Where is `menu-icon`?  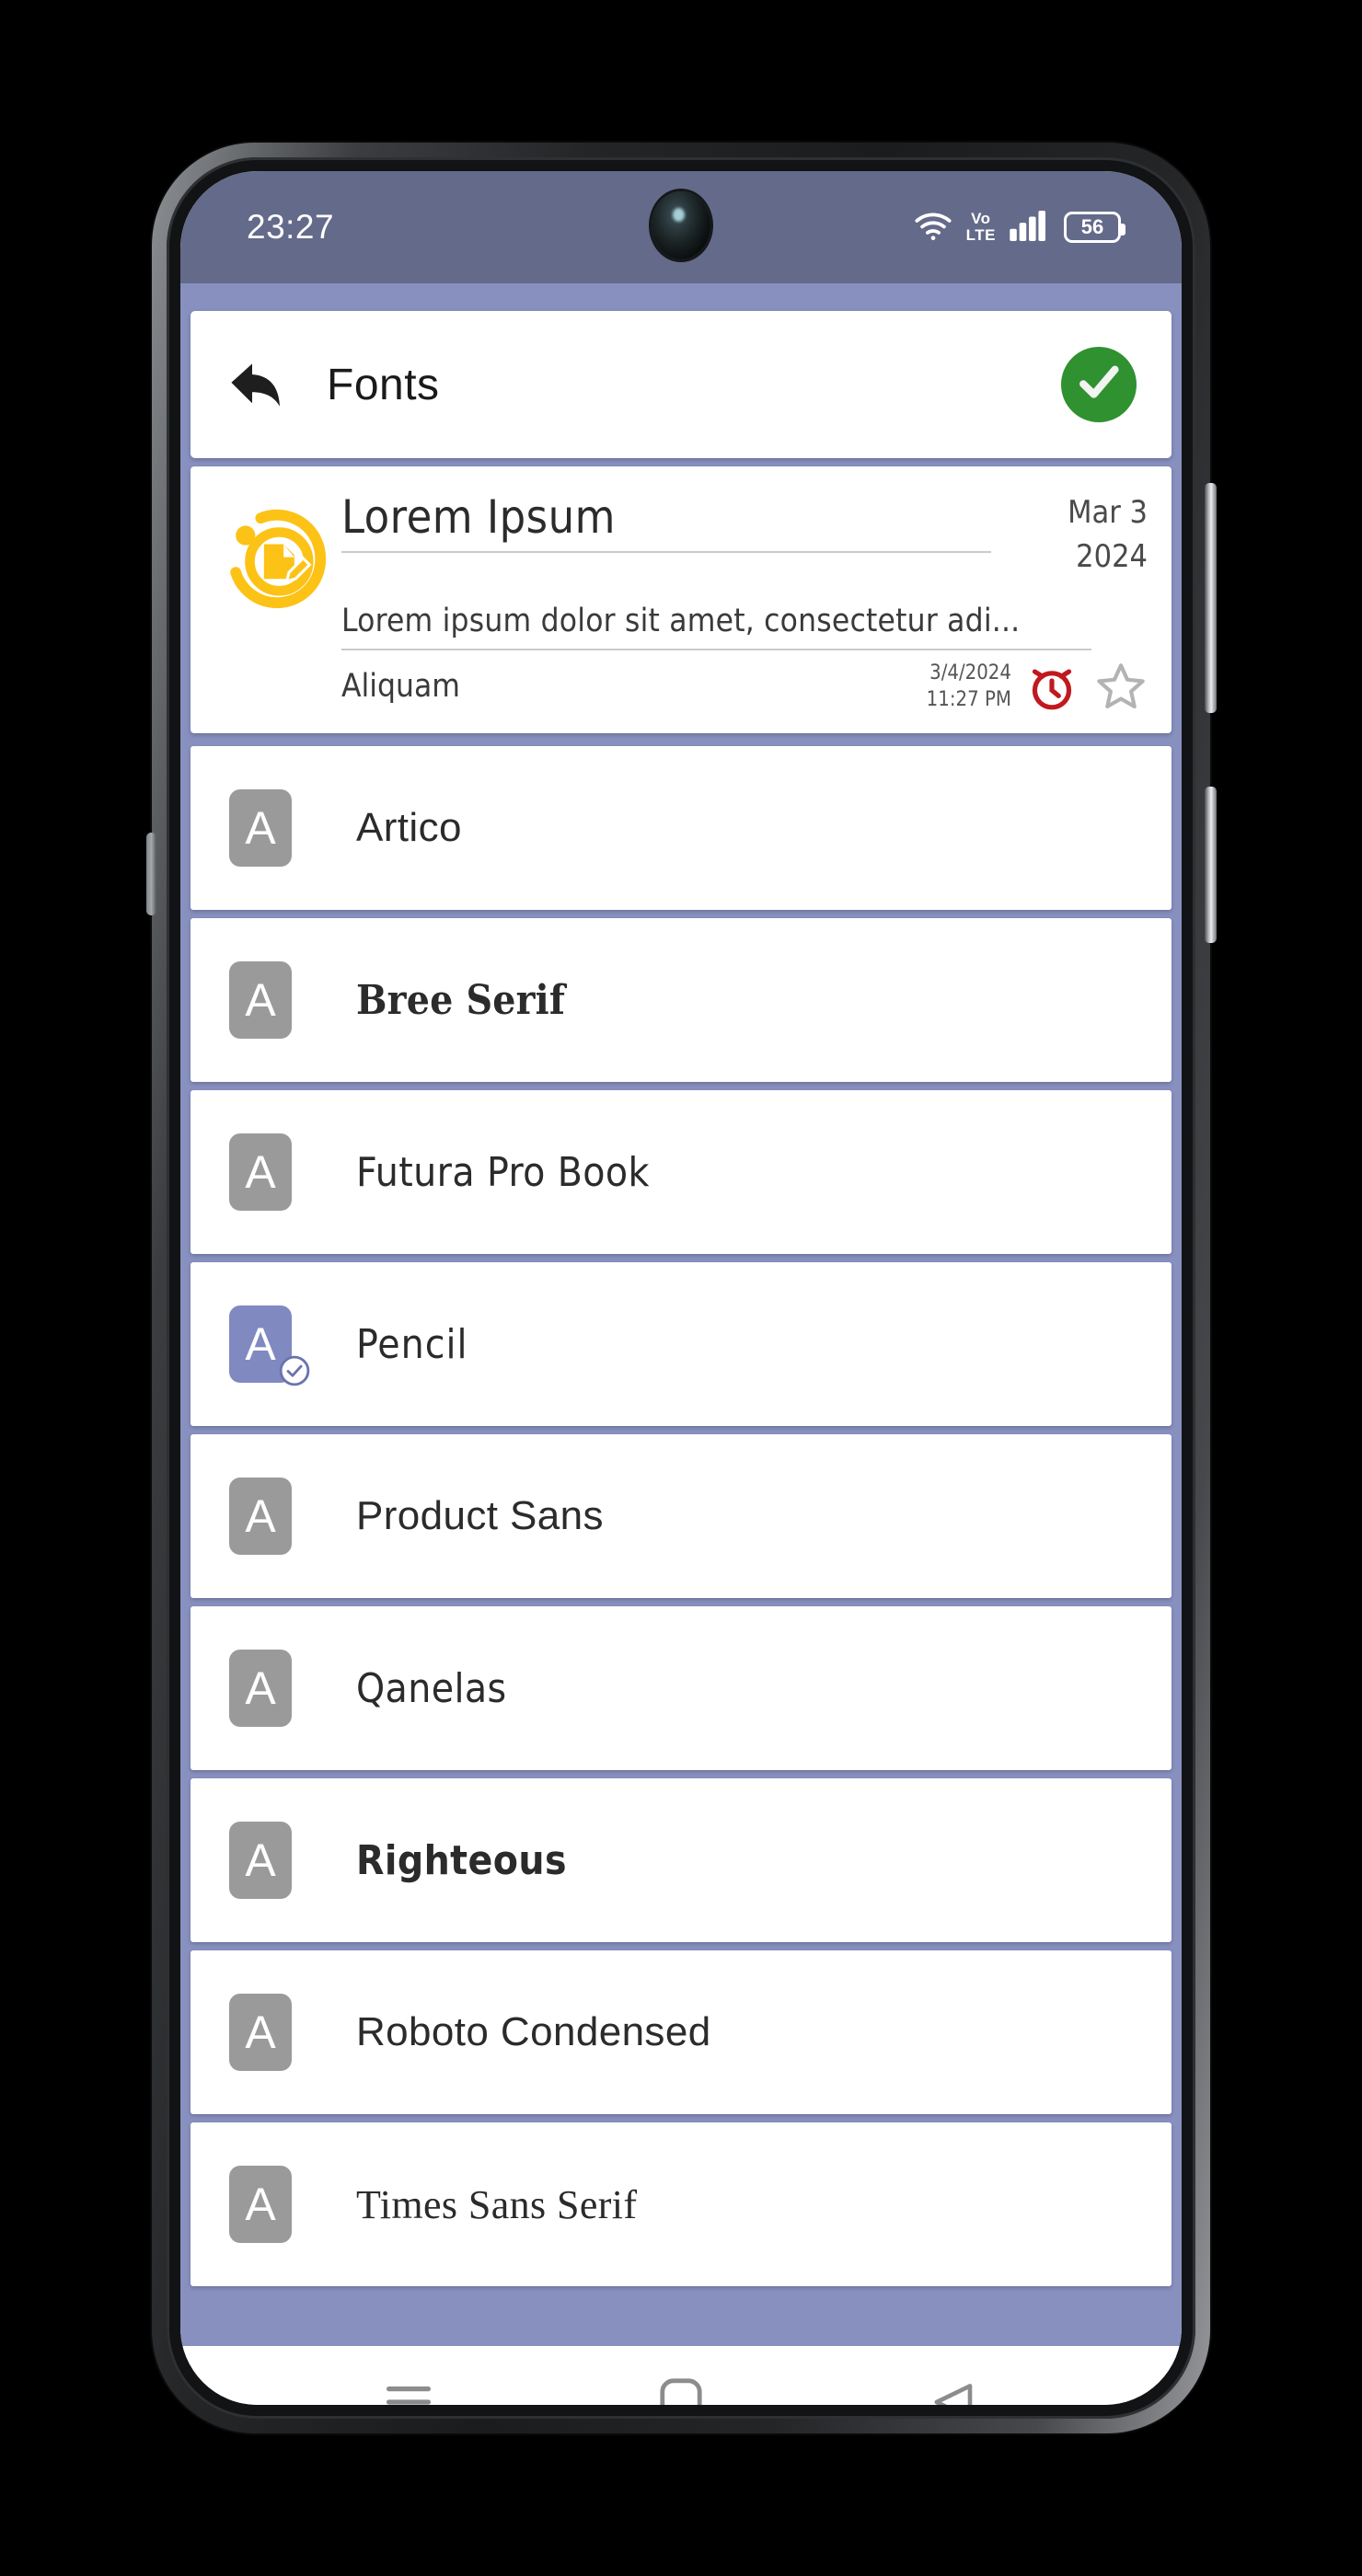 menu-icon is located at coordinates (409, 2394).